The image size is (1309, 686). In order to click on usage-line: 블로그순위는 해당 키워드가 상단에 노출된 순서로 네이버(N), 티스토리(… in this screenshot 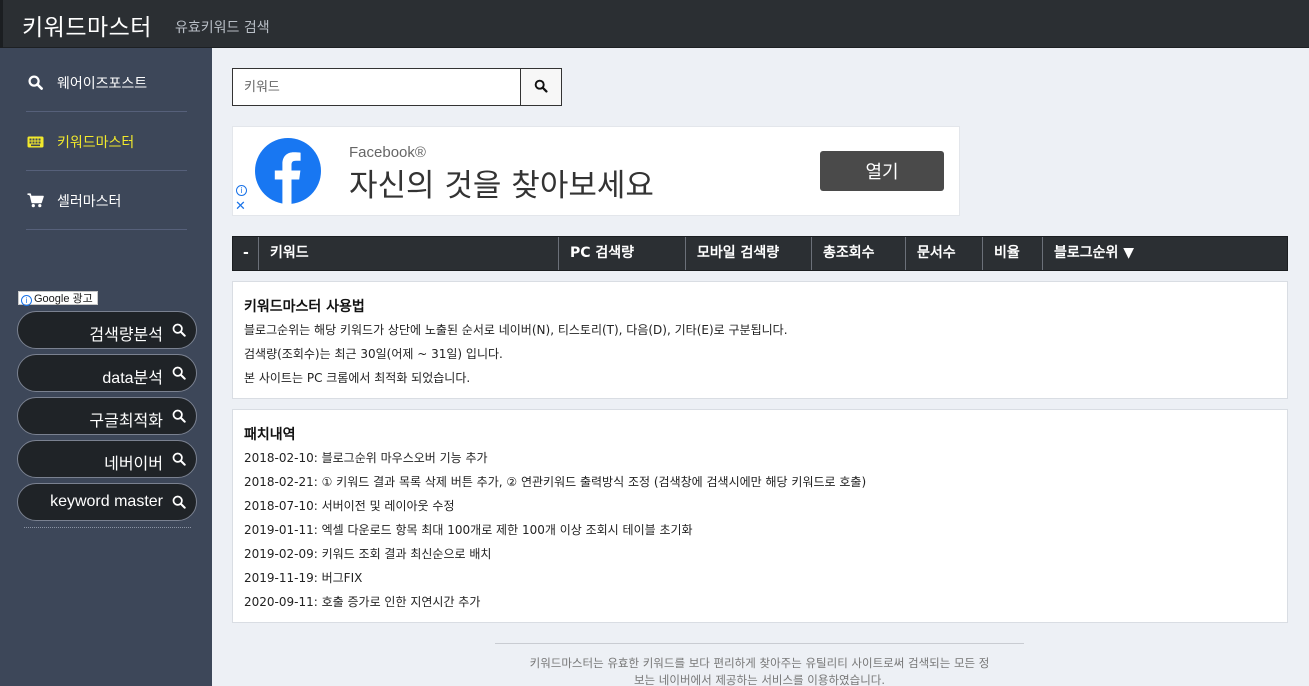, I will do `click(516, 330)`.